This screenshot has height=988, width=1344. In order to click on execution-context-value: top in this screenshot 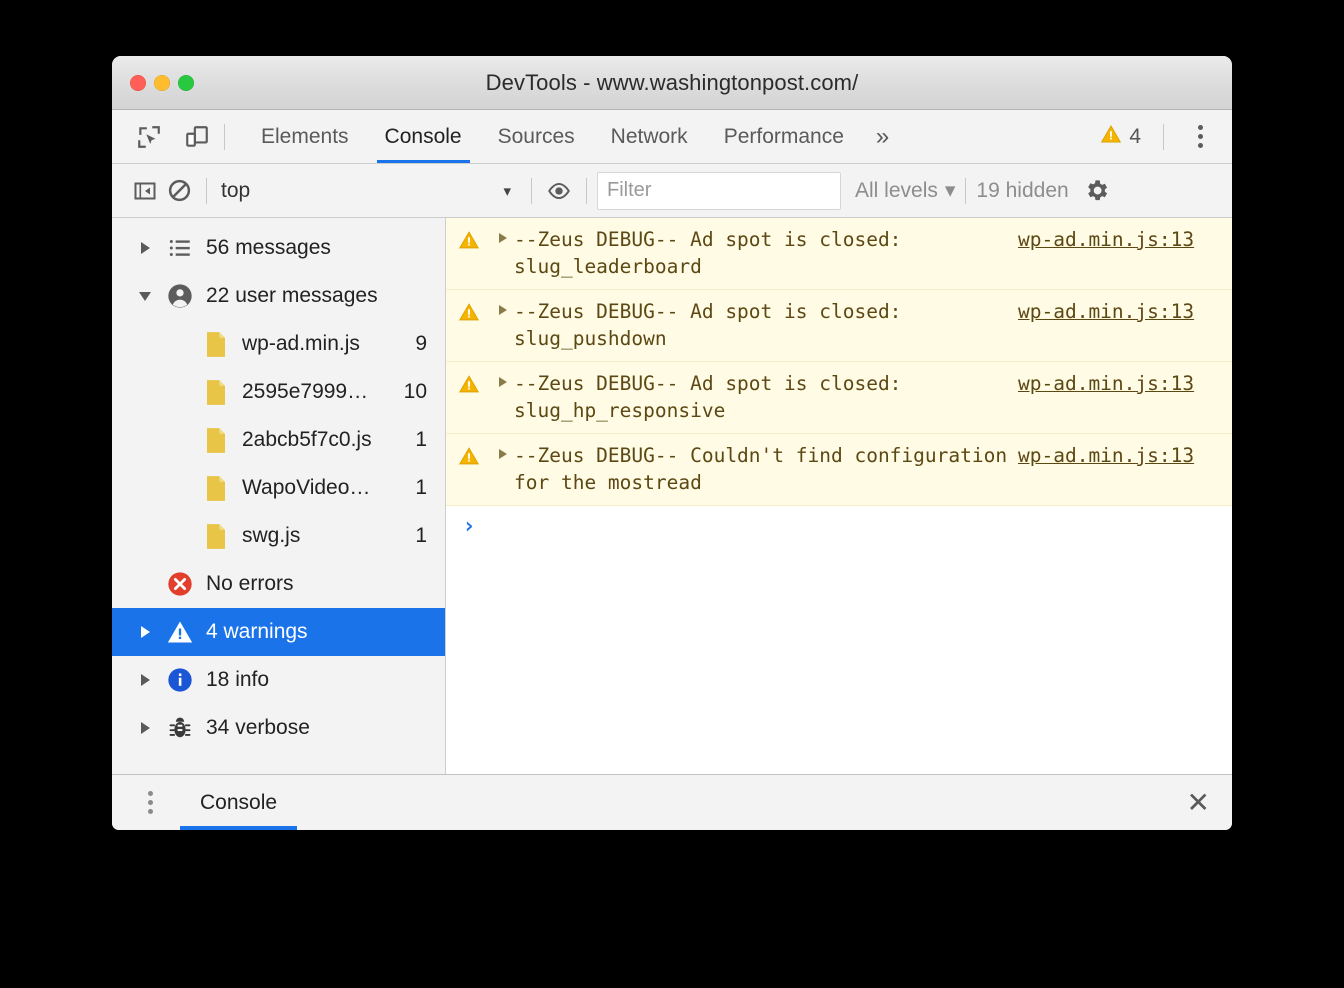, I will do `click(236, 190)`.